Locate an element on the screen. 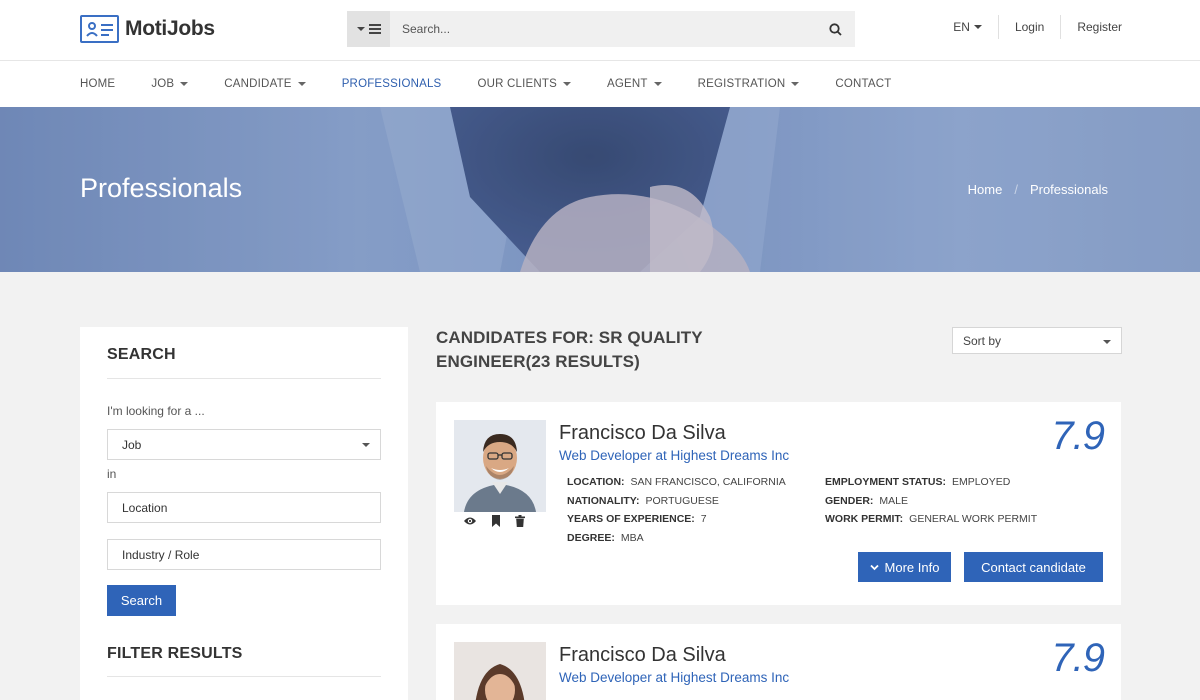  brand-name: MotiJobs is located at coordinates (170, 28).